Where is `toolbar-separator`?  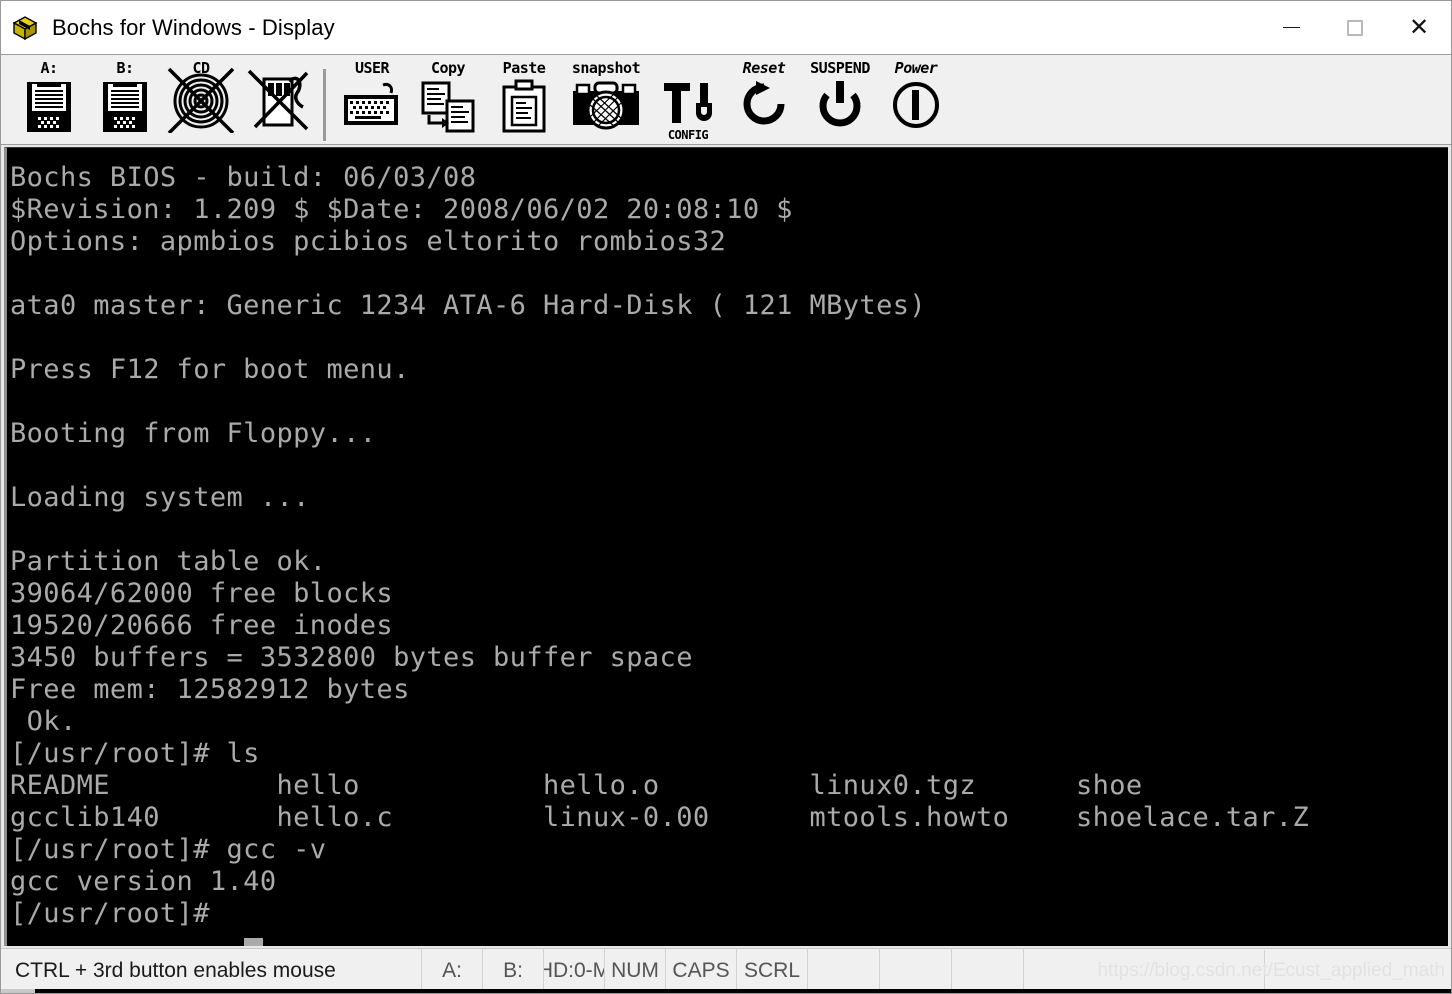
toolbar-separator is located at coordinates (324, 105).